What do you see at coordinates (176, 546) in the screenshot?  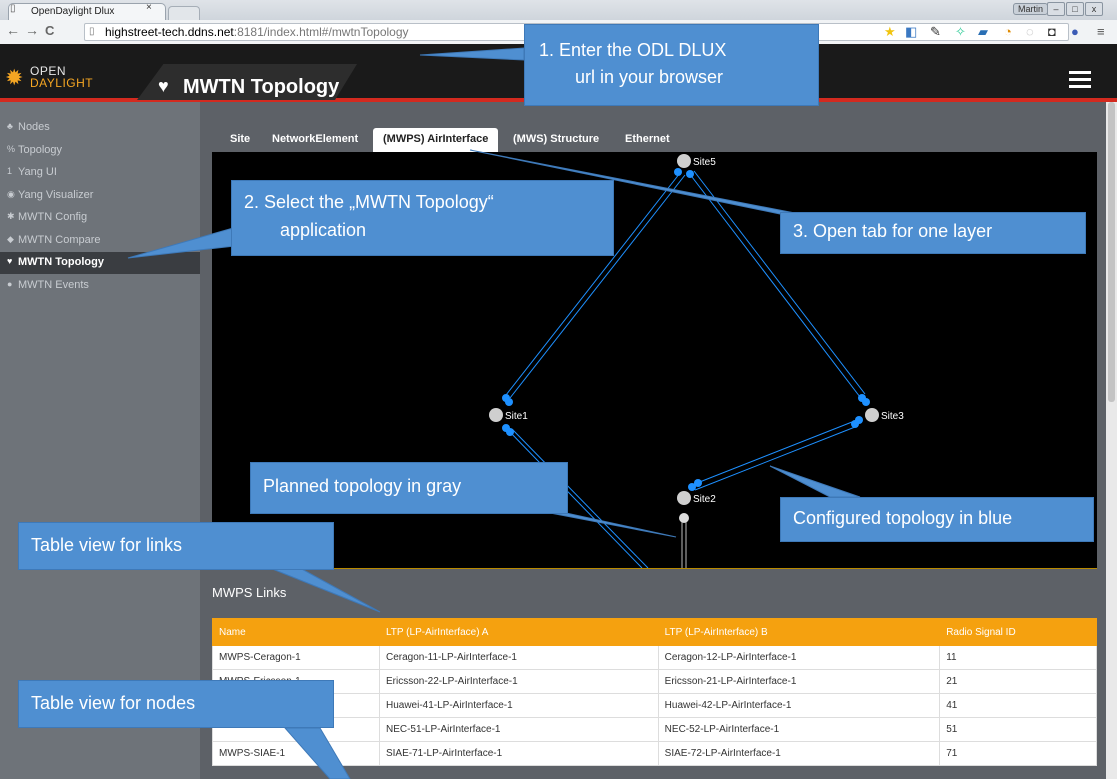 I see `callout-links-table: Table view for links` at bounding box center [176, 546].